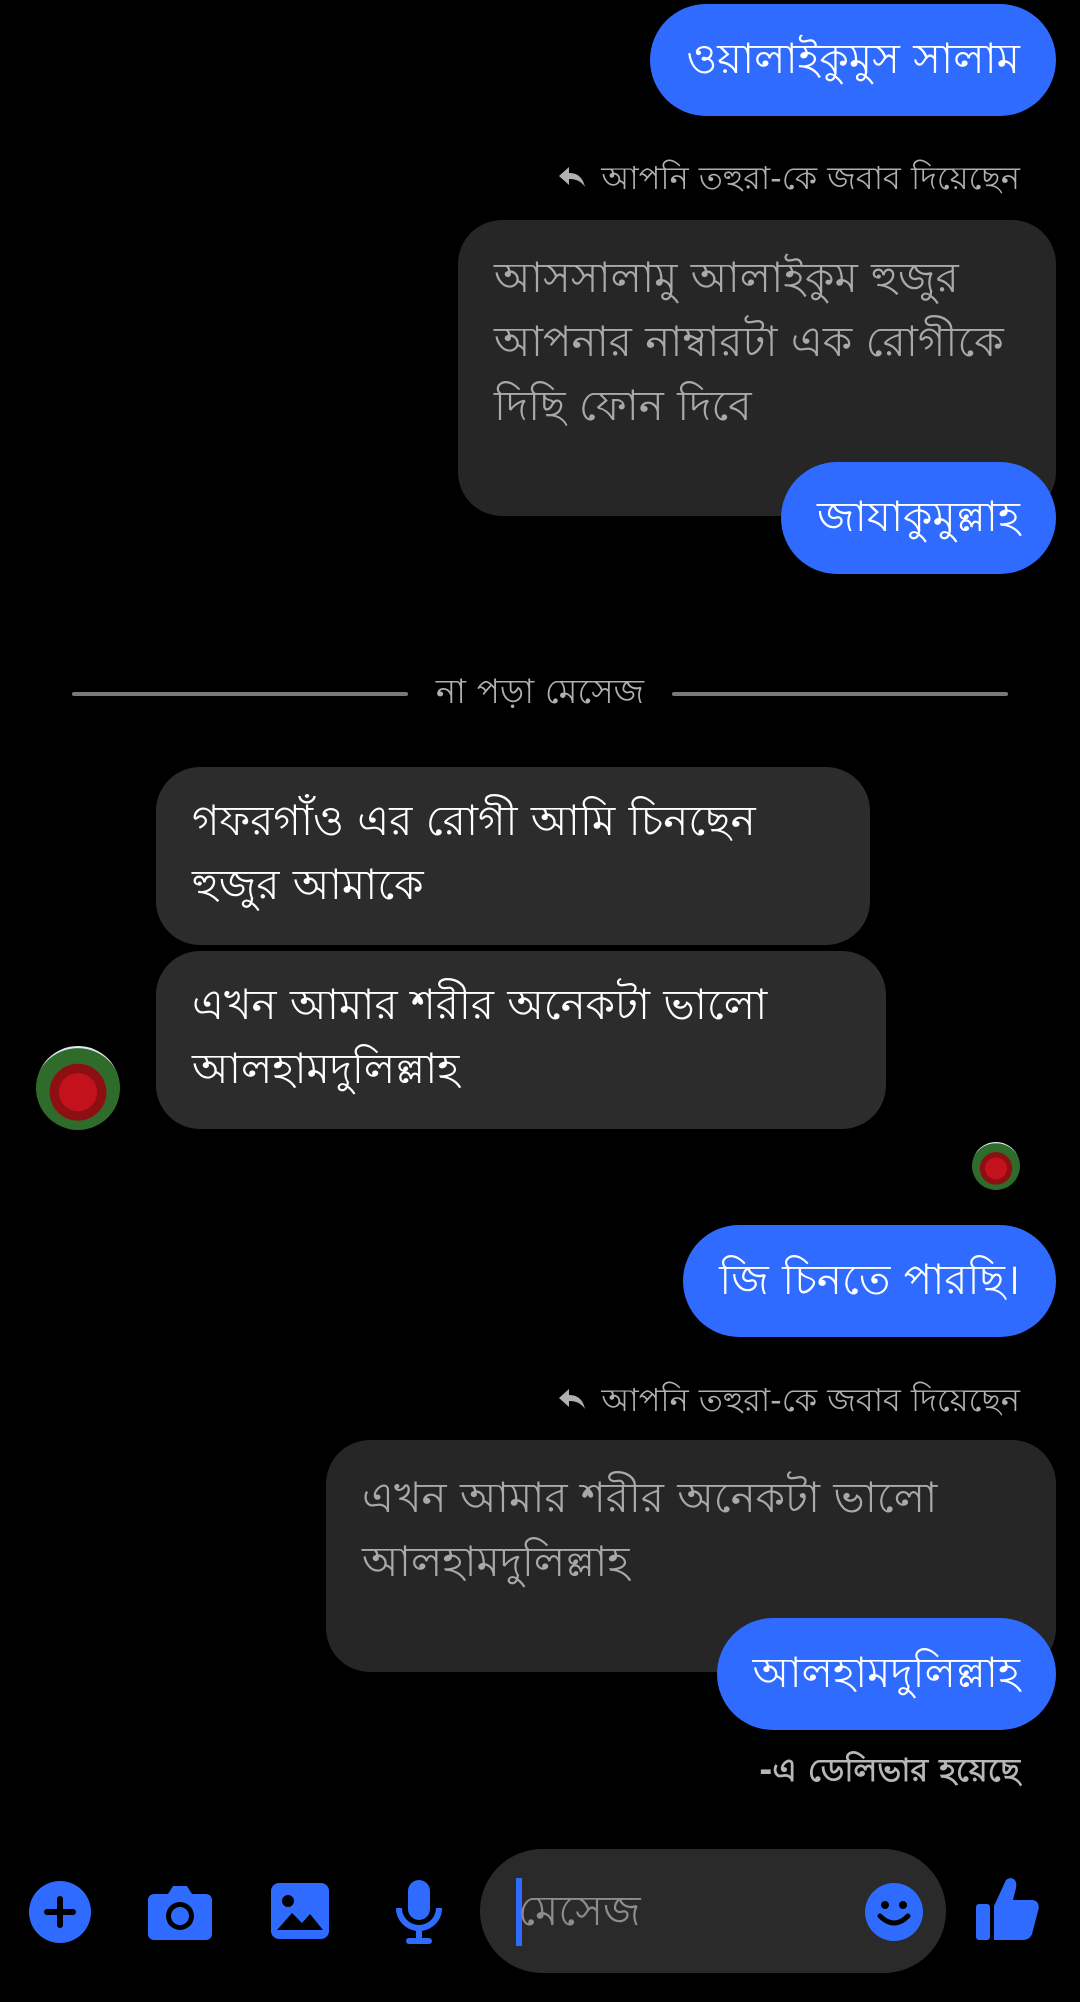  What do you see at coordinates (713, 1911) in the screenshot?
I see `message-composer: মেসেজ` at bounding box center [713, 1911].